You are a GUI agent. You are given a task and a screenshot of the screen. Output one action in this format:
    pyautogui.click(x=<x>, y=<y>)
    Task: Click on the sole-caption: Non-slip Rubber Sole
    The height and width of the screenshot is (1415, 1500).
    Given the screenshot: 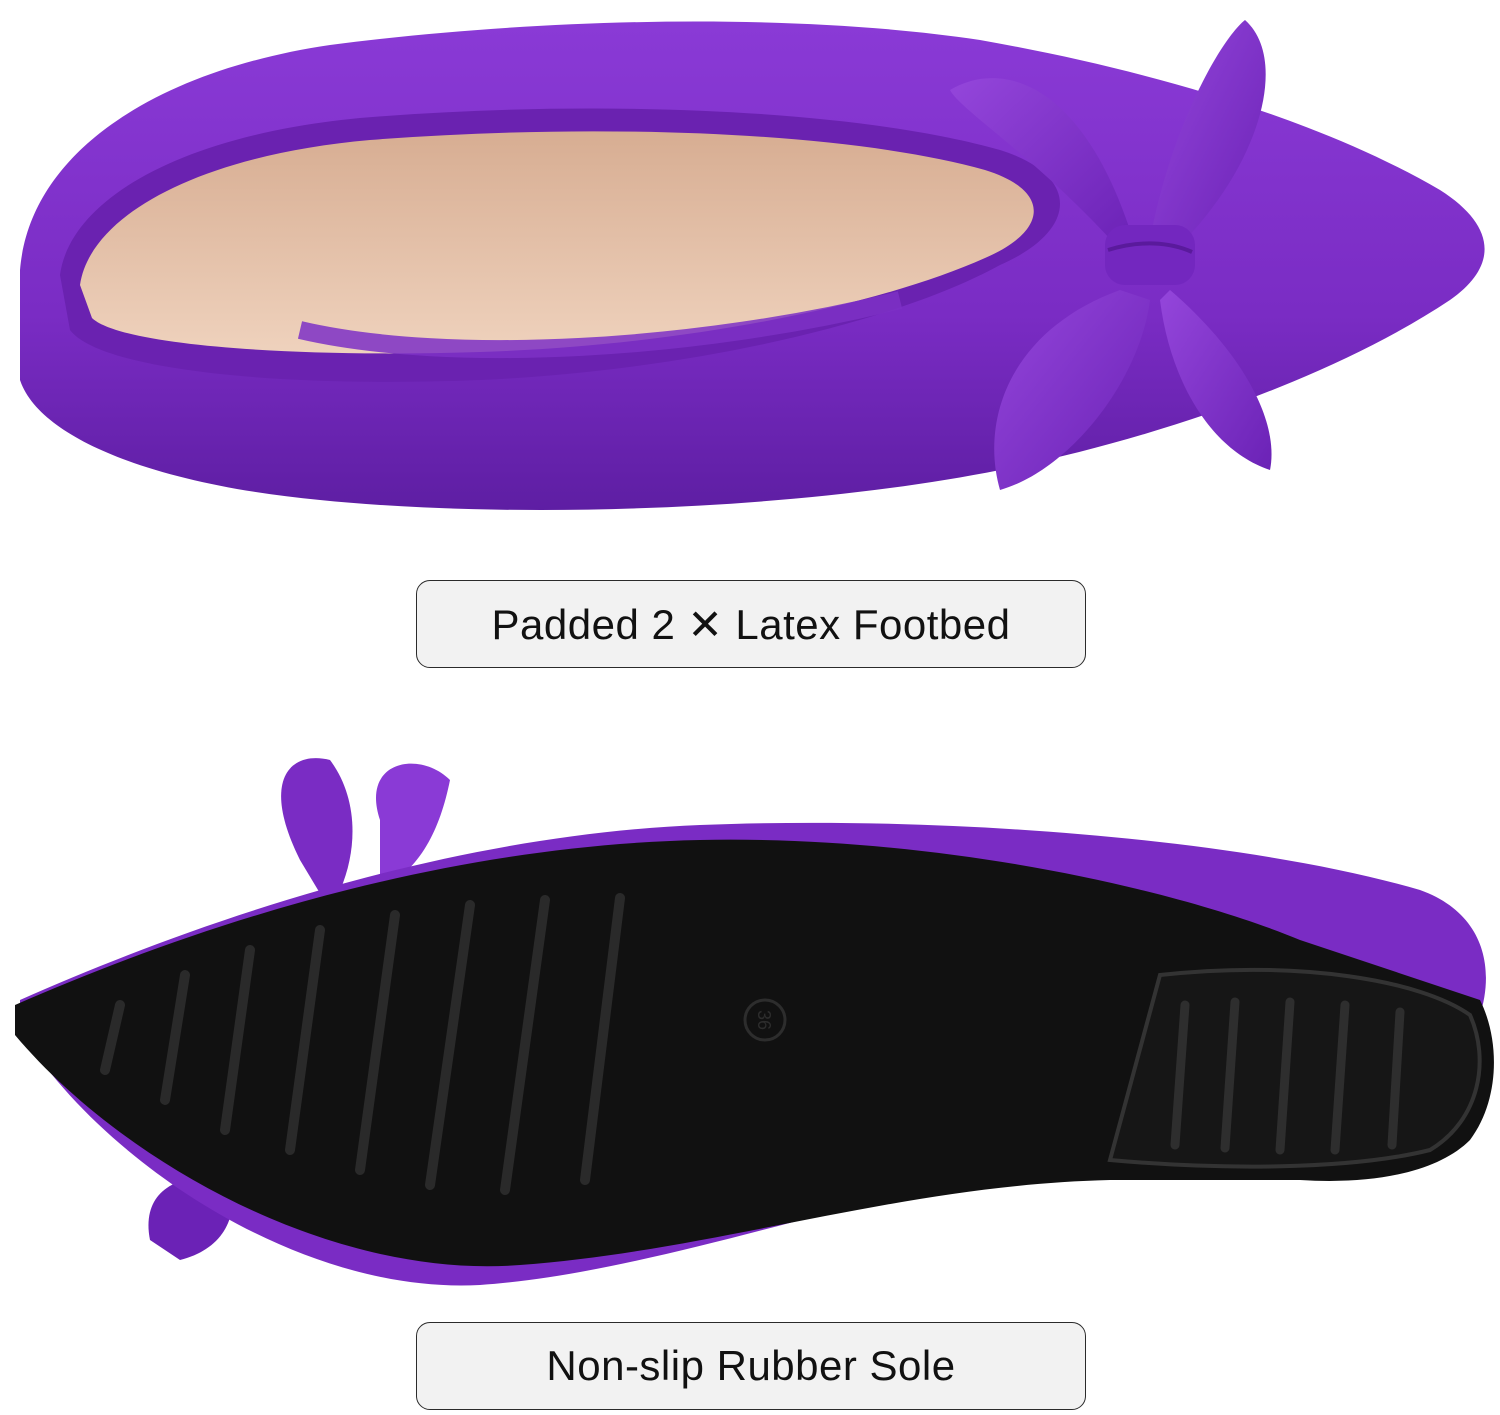 What is the action you would take?
    pyautogui.click(x=751, y=1366)
    